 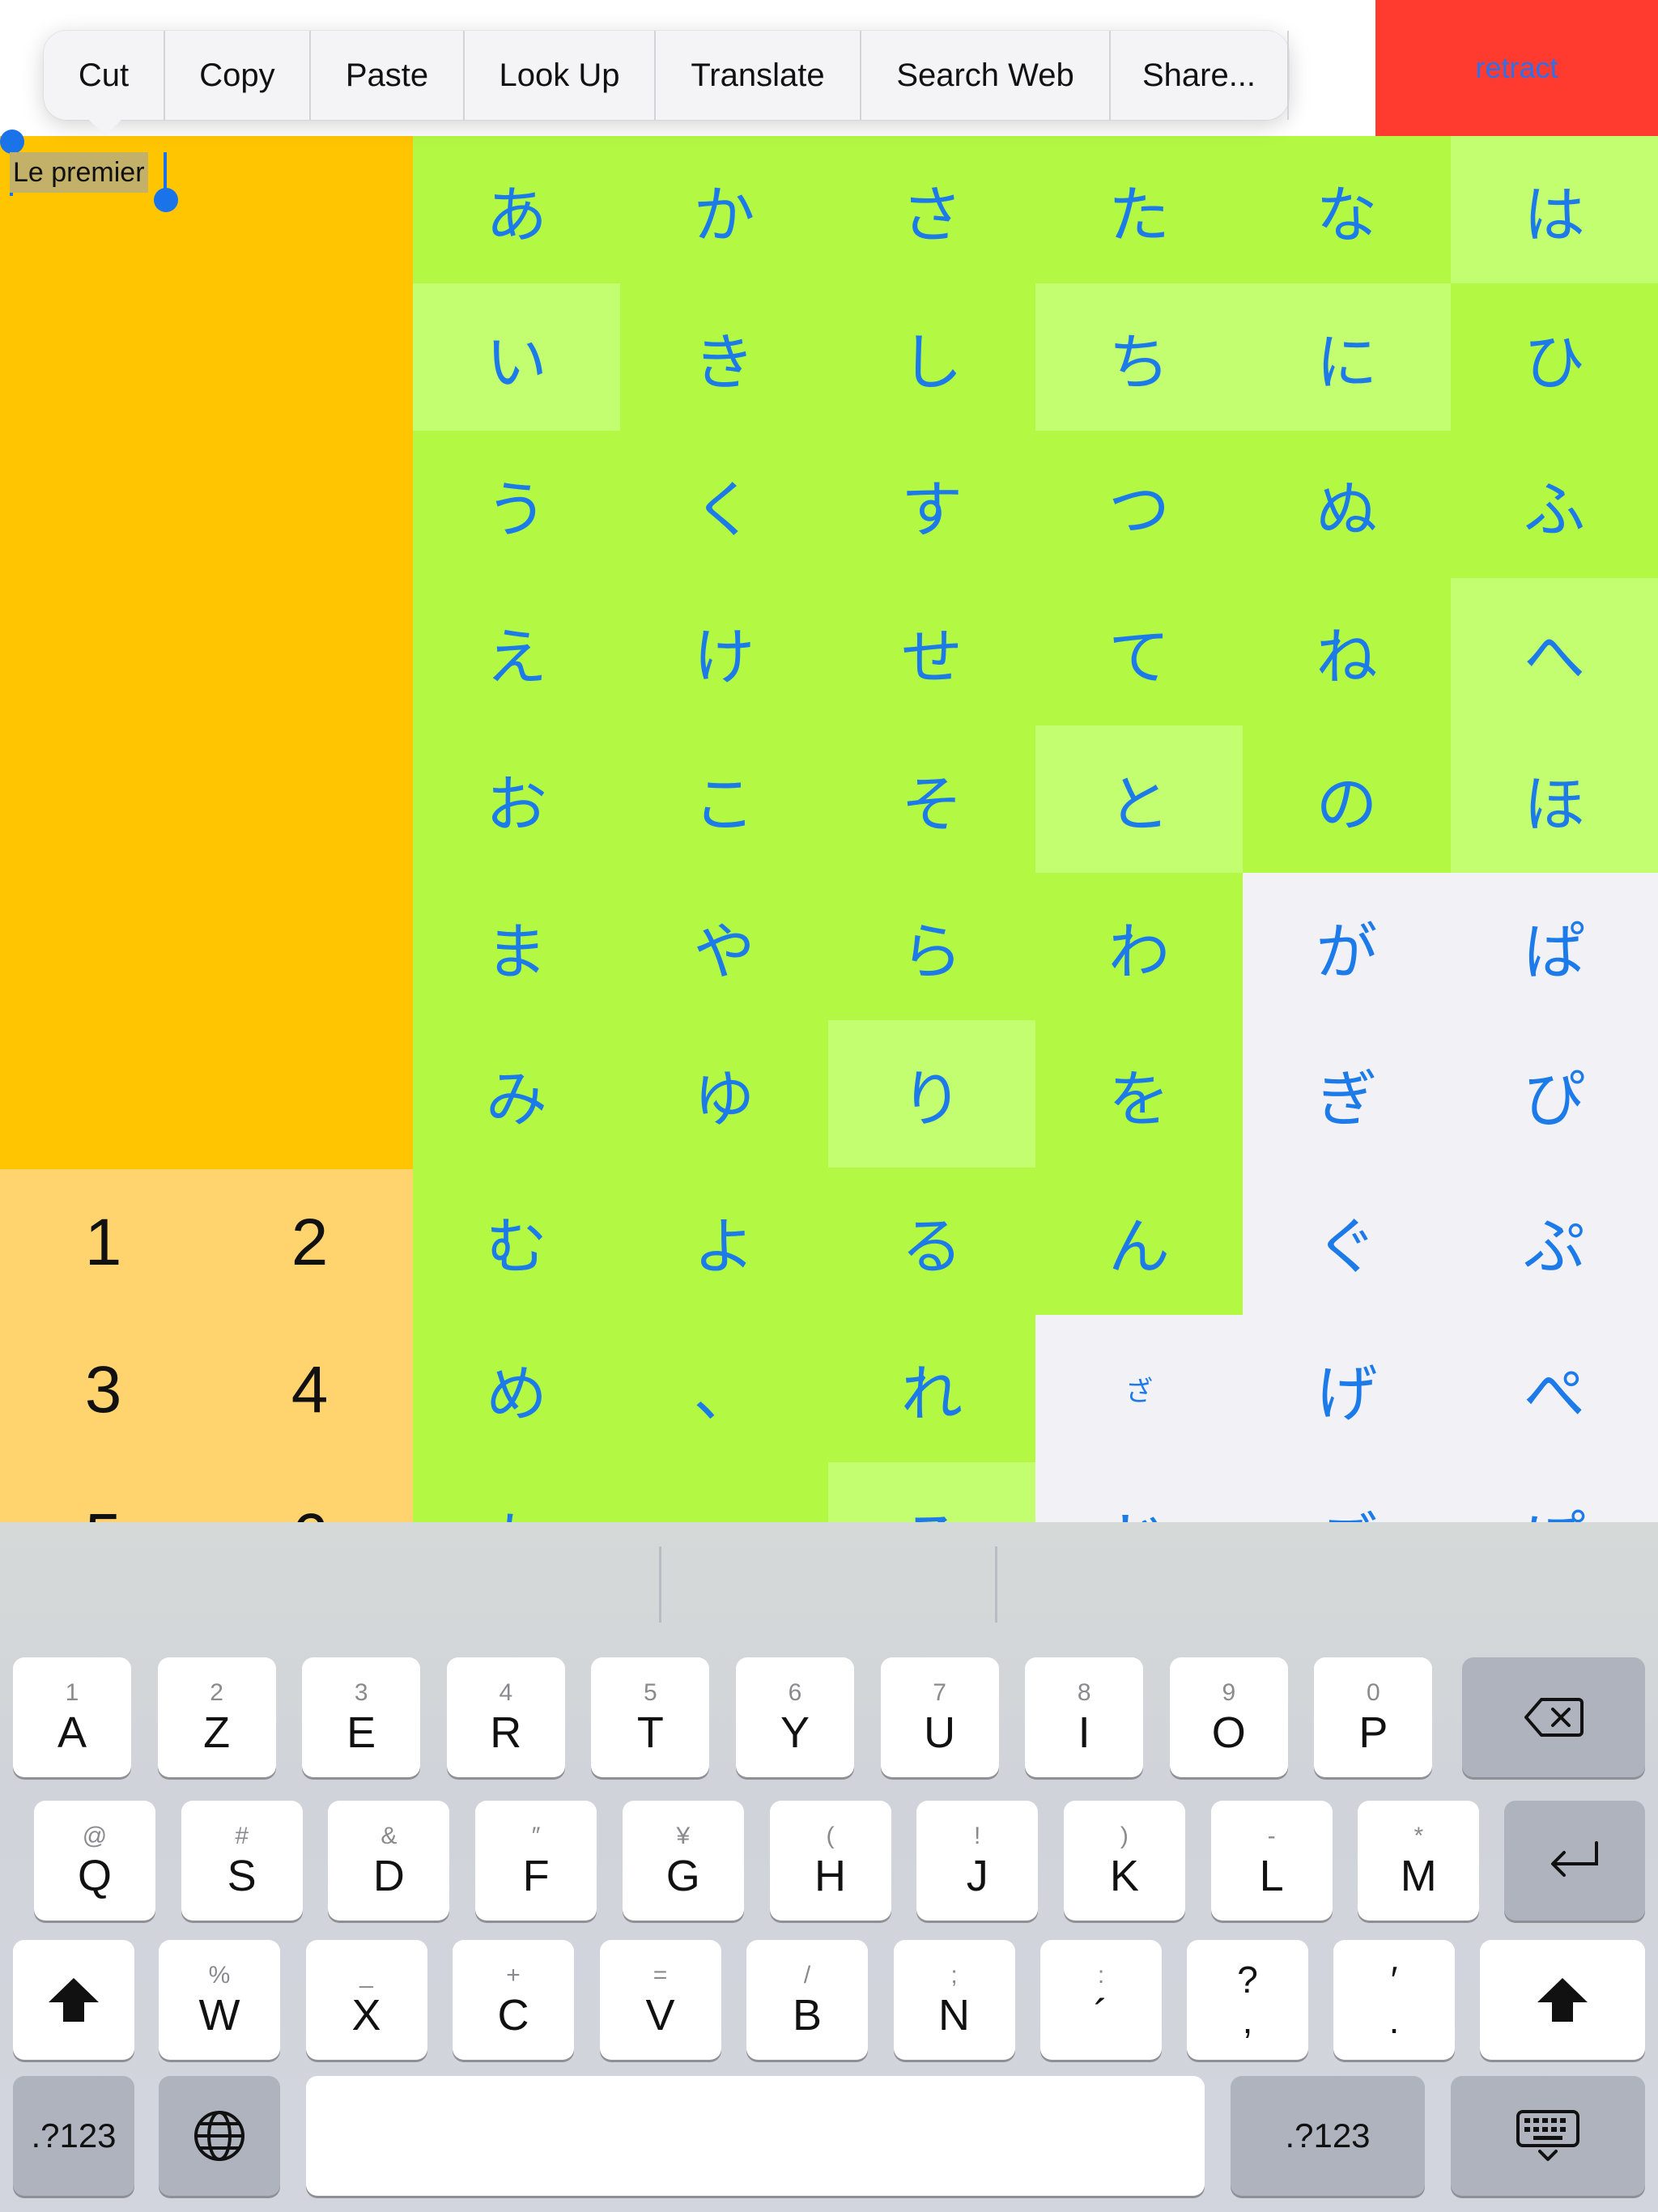 I want to click on cut-menu-item: Cut, so click(x=104, y=75).